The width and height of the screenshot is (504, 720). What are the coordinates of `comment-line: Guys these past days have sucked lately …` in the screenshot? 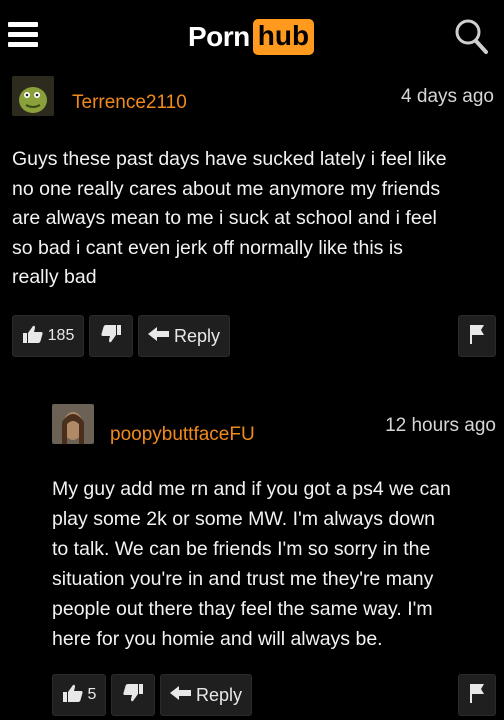 It's located at (229, 159).